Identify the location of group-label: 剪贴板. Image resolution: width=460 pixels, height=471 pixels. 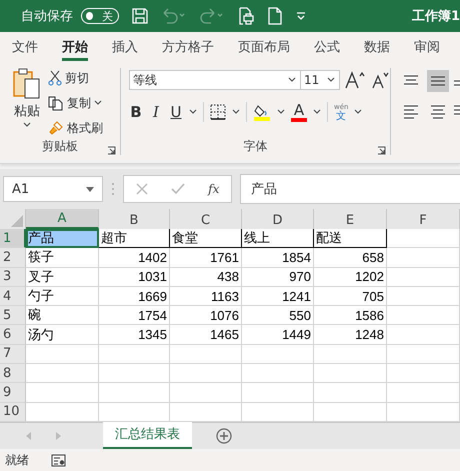
(60, 146).